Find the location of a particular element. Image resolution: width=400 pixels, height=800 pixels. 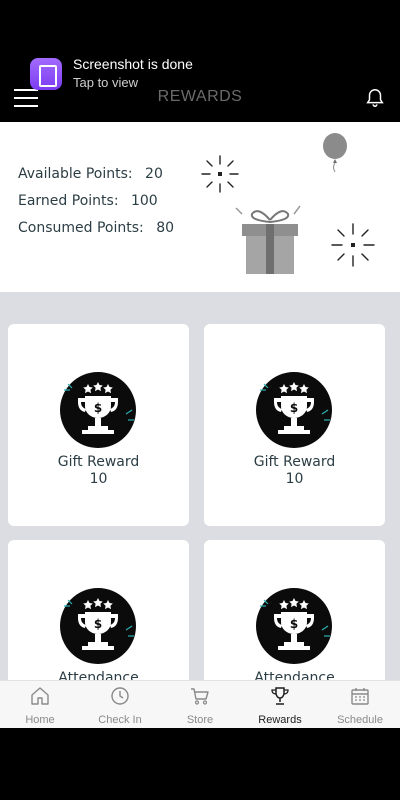

available-points-row: Available Points: 20 is located at coordinates (90, 174).